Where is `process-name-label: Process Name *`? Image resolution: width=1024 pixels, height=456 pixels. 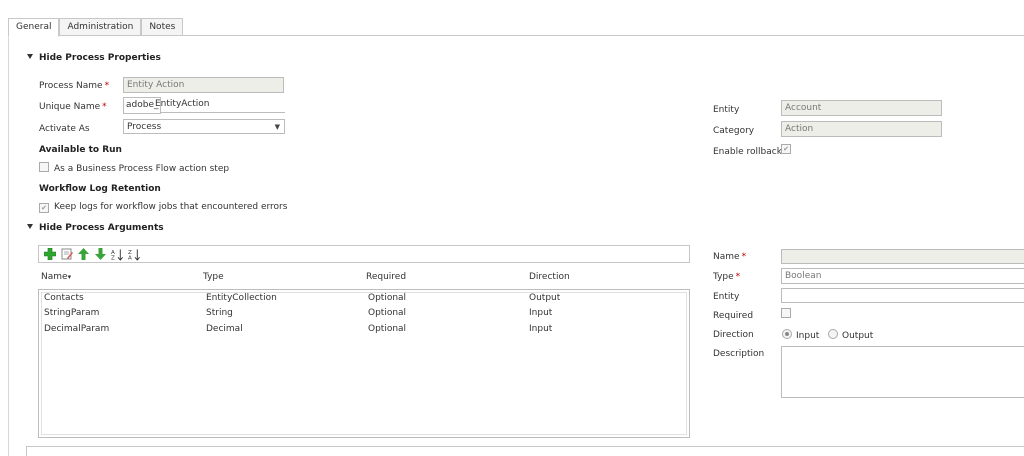 process-name-label: Process Name * is located at coordinates (74, 86).